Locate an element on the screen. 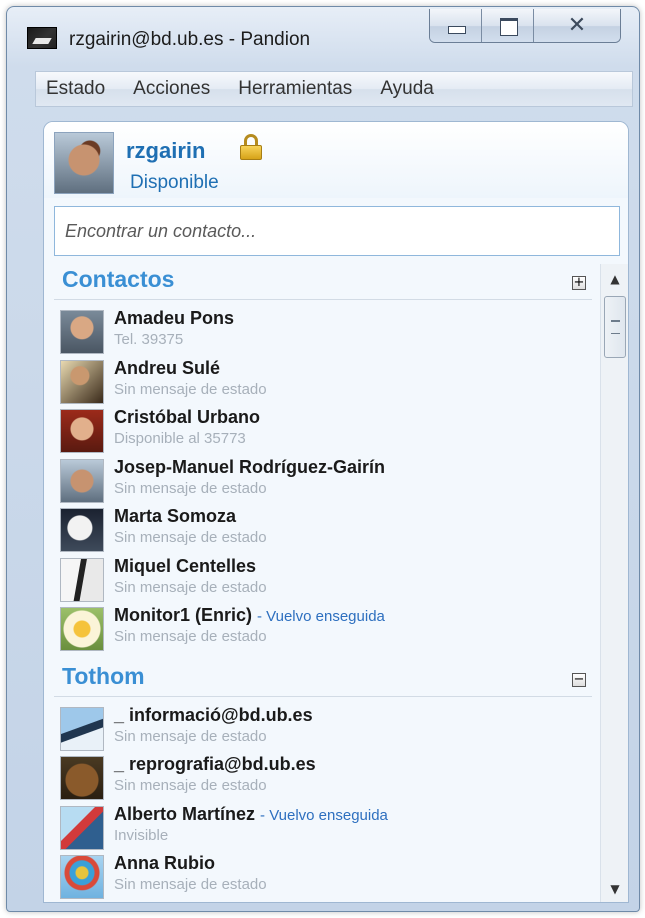 The width and height of the screenshot is (645, 918). title-bar: rzgairin@bd.ub.es - Pandion ✕ is located at coordinates (323, 36).